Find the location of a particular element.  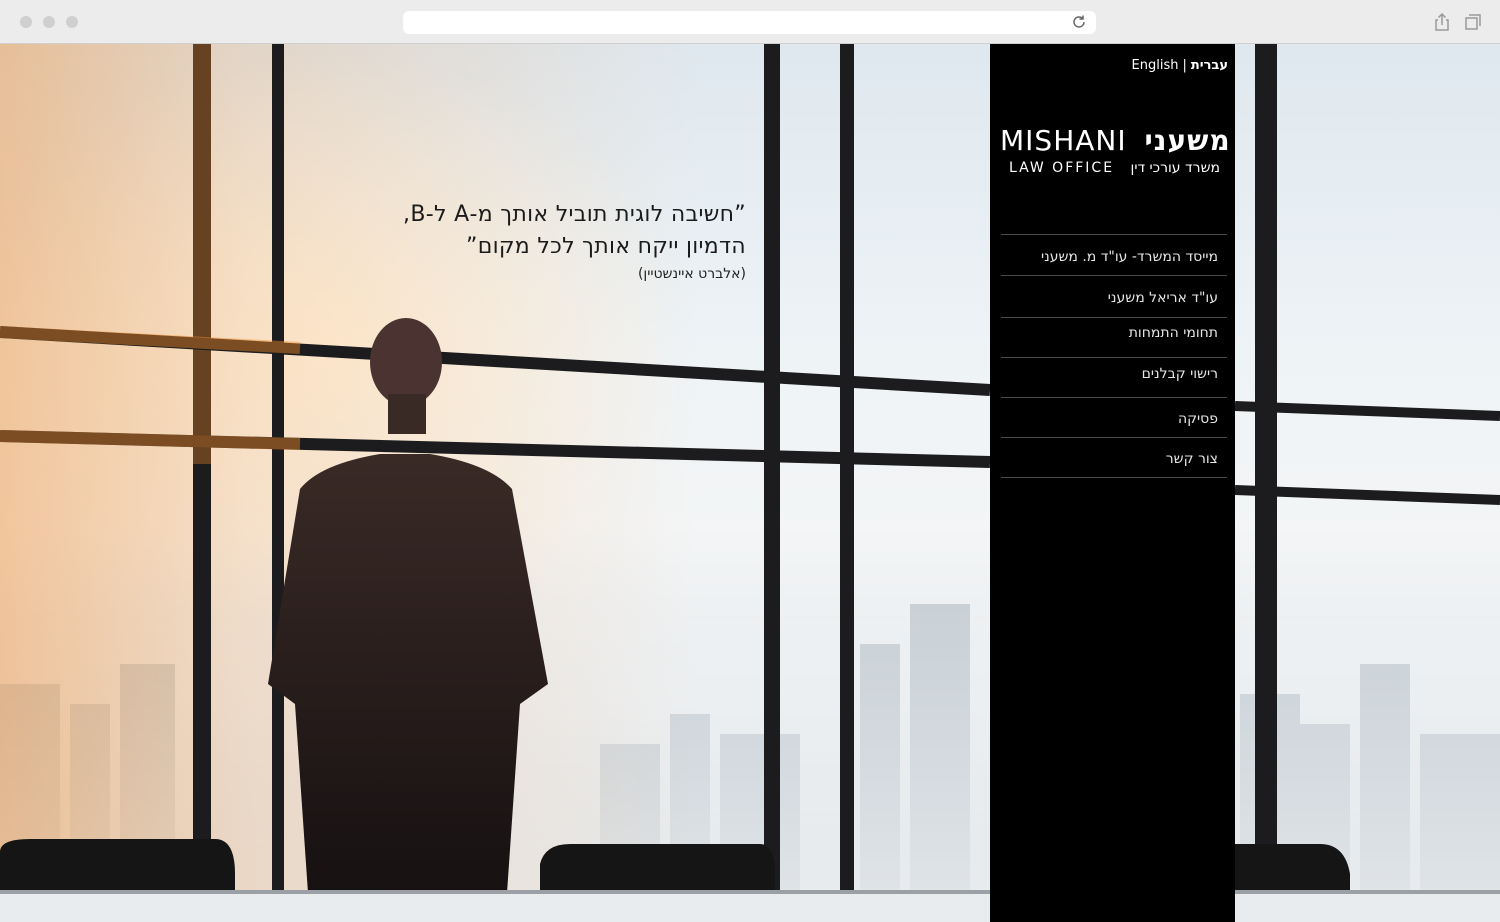

nav-item-contractor-licensing: רישוי קבלנים is located at coordinates (1114, 378).